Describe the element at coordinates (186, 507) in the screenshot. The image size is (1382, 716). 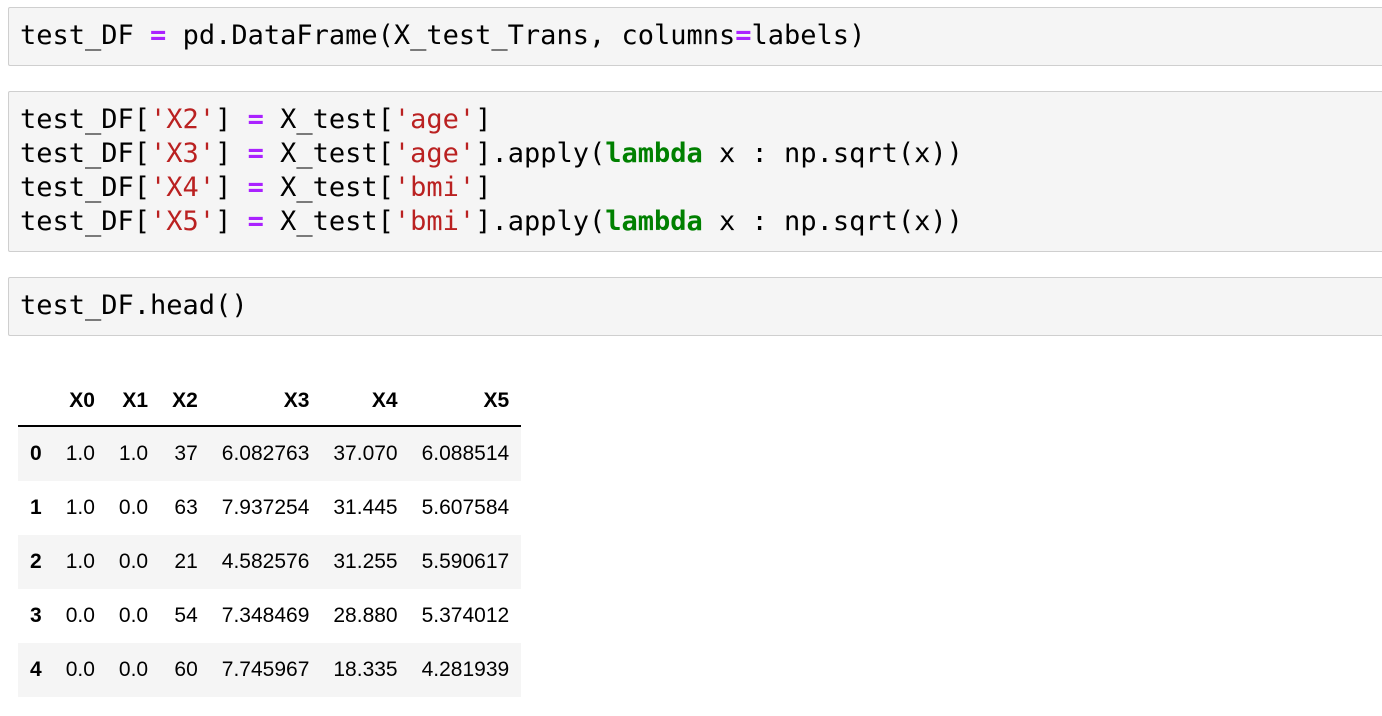
I see `table-cell: 63` at that location.